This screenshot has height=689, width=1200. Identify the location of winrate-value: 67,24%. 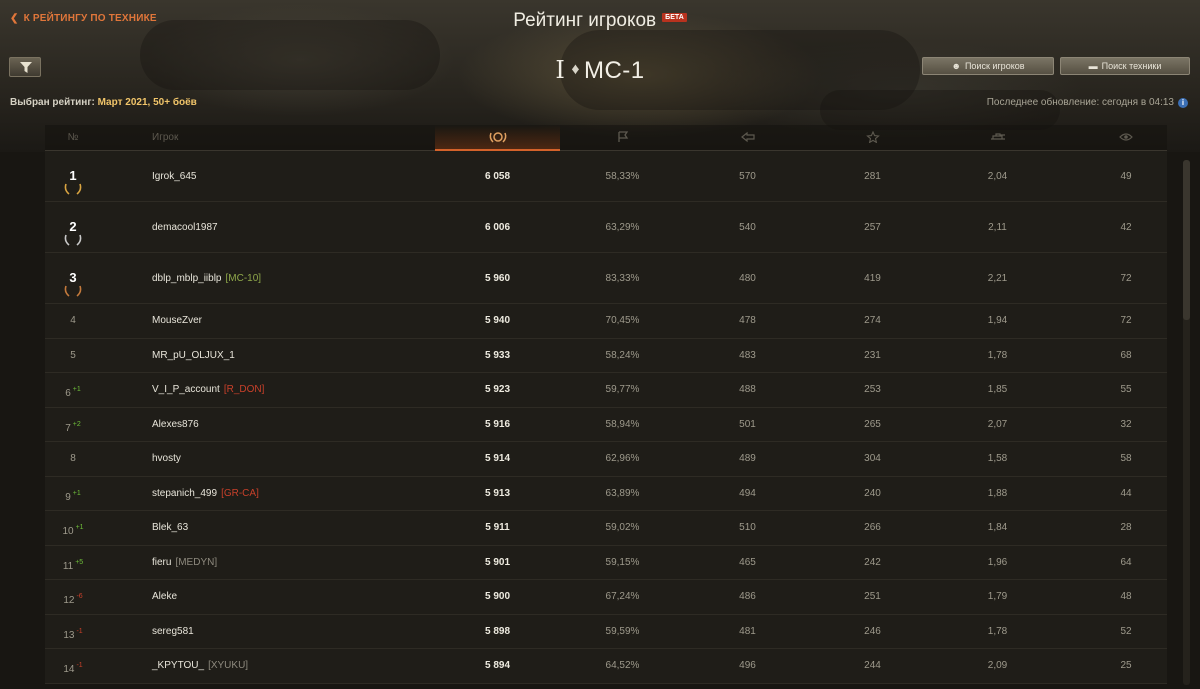
(622, 596).